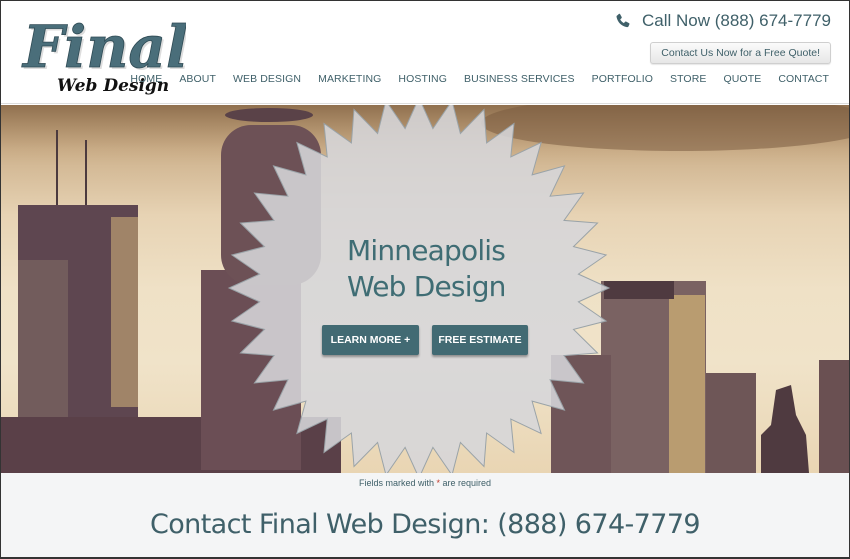  What do you see at coordinates (519, 79) in the screenshot?
I see `nav-business-services: BUSINESS SERVICES` at bounding box center [519, 79].